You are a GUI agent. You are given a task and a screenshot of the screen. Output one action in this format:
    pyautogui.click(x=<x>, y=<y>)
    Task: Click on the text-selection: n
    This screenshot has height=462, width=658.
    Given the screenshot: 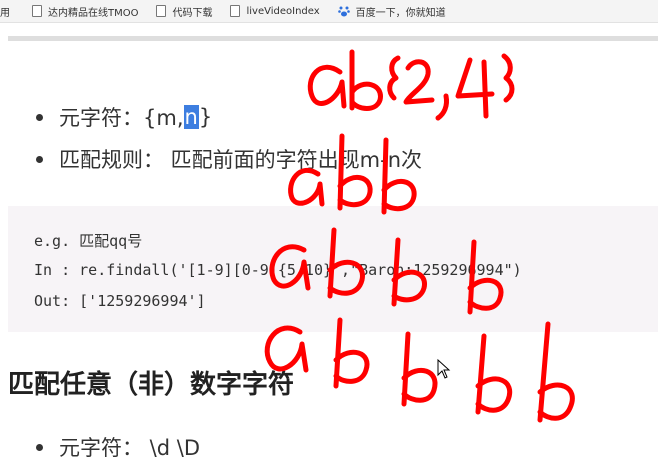 What is the action you would take?
    pyautogui.click(x=191, y=117)
    